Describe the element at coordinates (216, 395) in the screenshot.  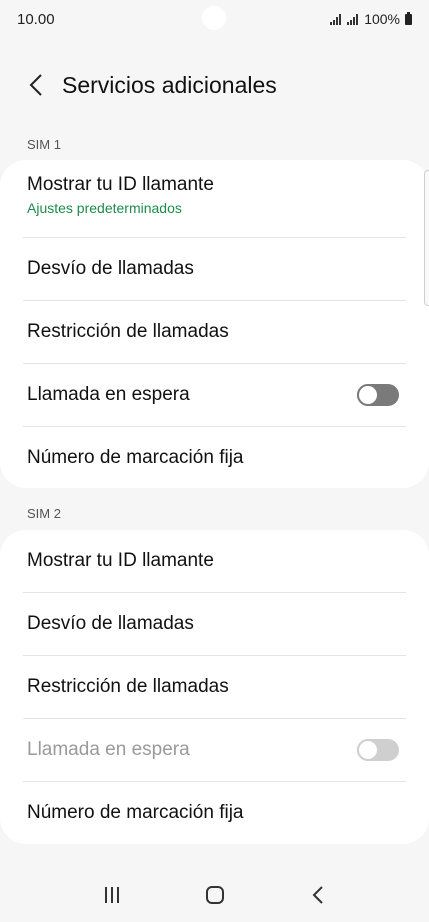
I see `sim1-waiting-item: Llamada en espera` at that location.